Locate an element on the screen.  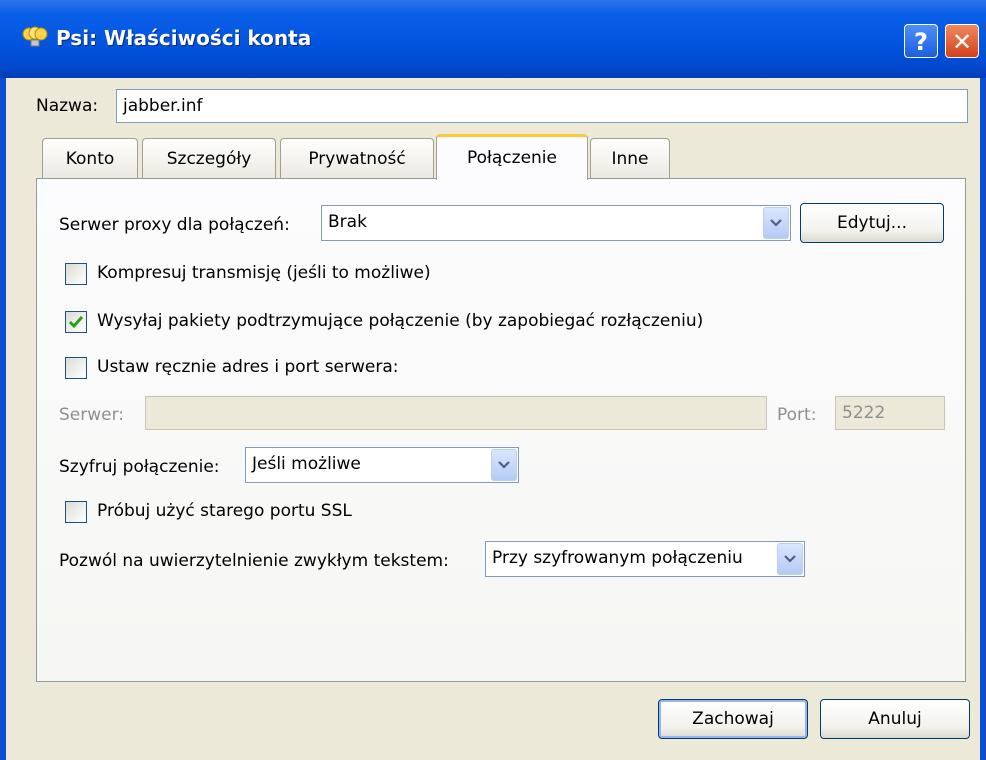
server-label: Serwer: is located at coordinates (92, 415).